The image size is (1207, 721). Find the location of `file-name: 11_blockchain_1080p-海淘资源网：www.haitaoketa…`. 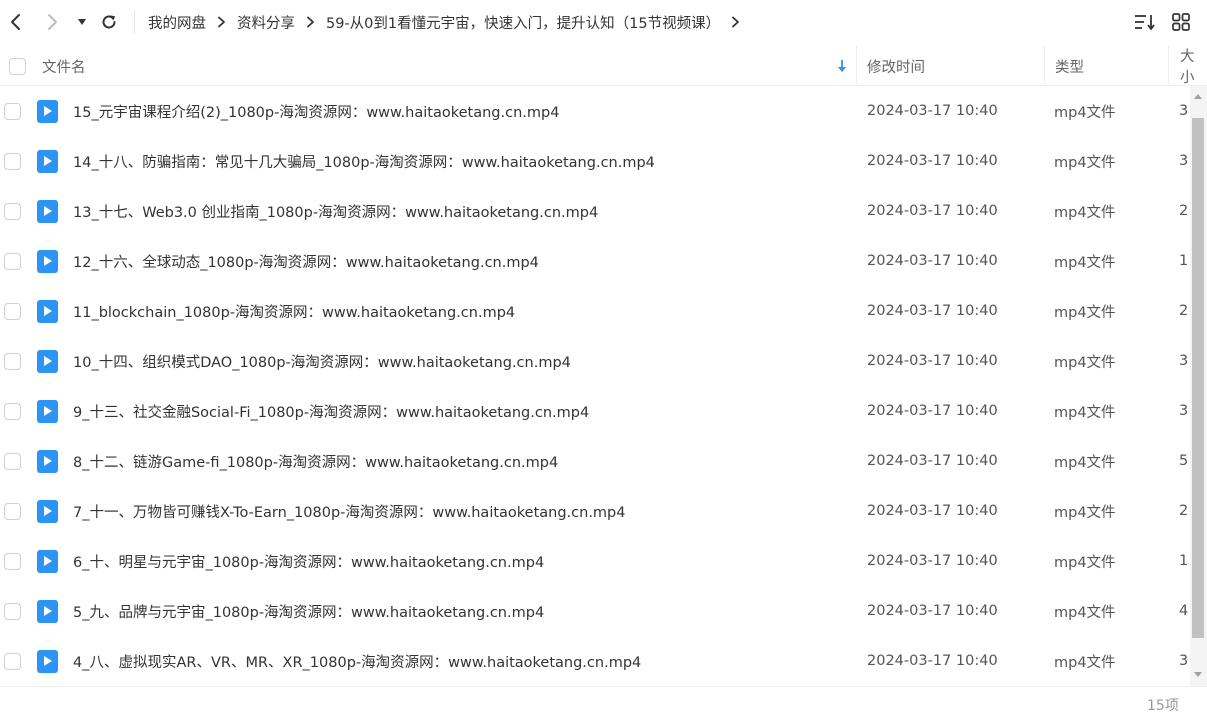

file-name: 11_blockchain_1080p-海淘资源网：www.haitaoketa… is located at coordinates (294, 311).